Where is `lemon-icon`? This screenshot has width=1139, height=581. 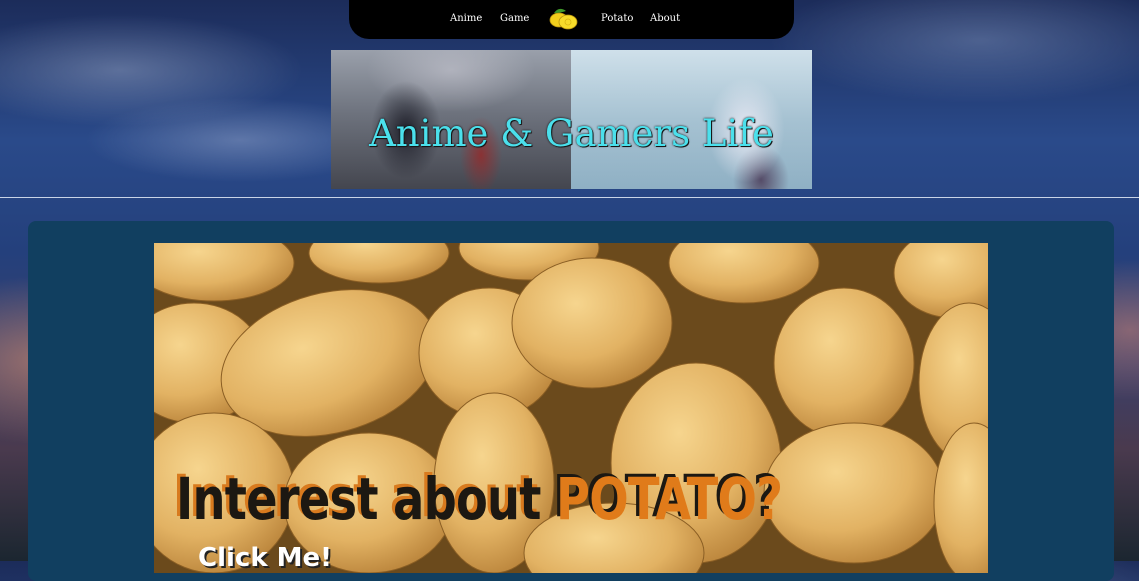 lemon-icon is located at coordinates (564, 18).